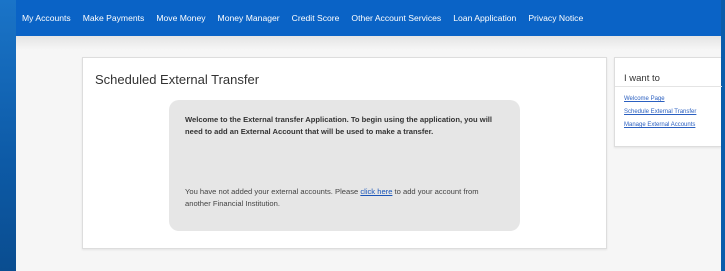 The image size is (725, 271). I want to click on nav-shadow, so click(368, 43).